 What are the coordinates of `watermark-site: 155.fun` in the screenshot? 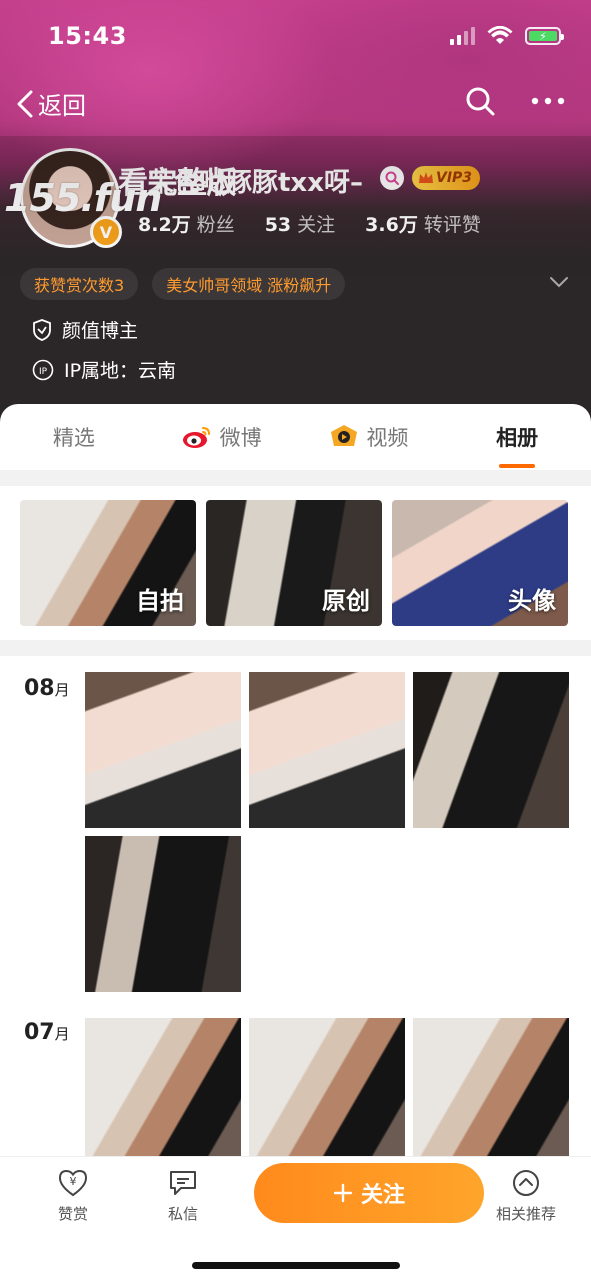 It's located at (83, 198).